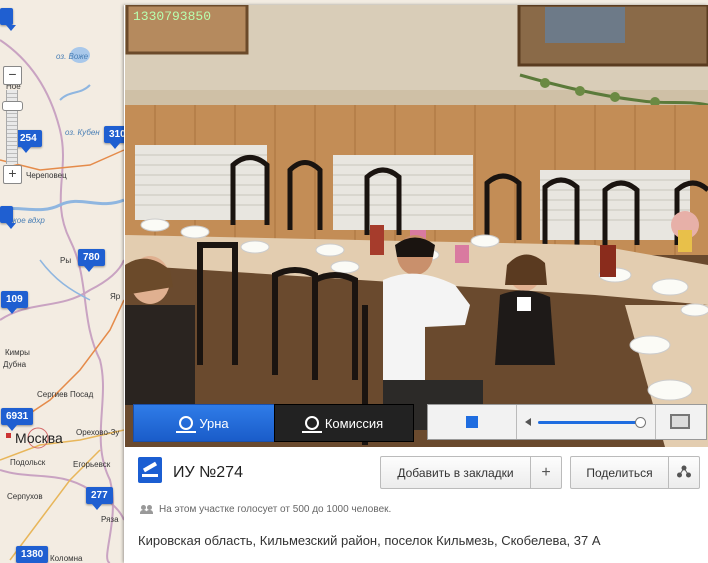 The image size is (708, 563). Describe the element at coordinates (172, 16) in the screenshot. I see `video-timestamp: 1330793850` at that location.